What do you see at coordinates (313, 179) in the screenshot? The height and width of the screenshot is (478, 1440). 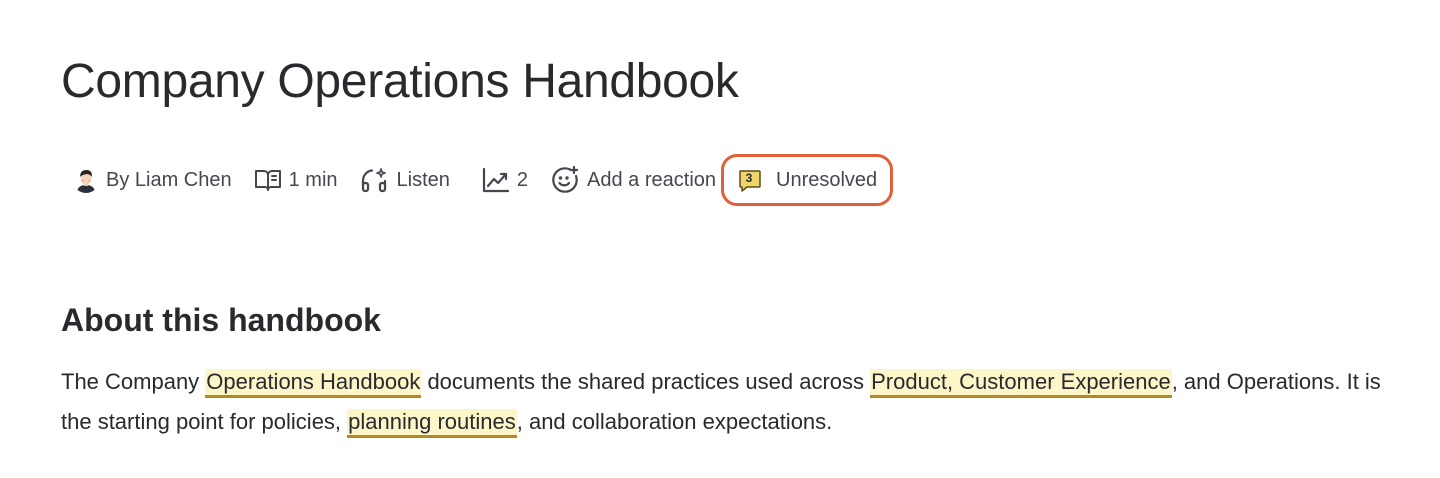 I see `read-time-label: 1 min` at bounding box center [313, 179].